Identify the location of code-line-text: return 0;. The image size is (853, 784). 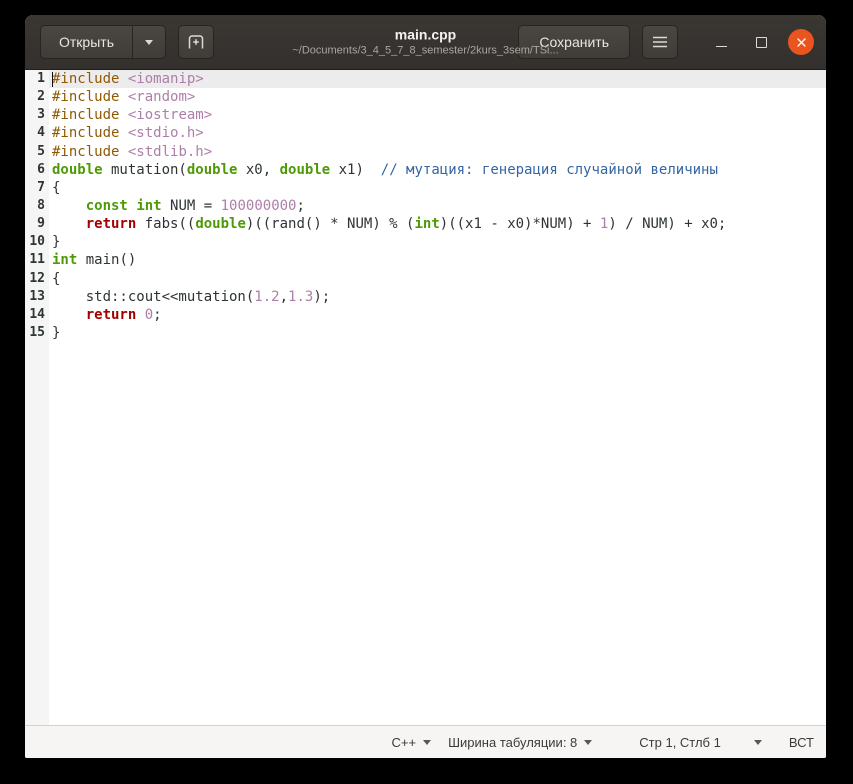
(437, 315).